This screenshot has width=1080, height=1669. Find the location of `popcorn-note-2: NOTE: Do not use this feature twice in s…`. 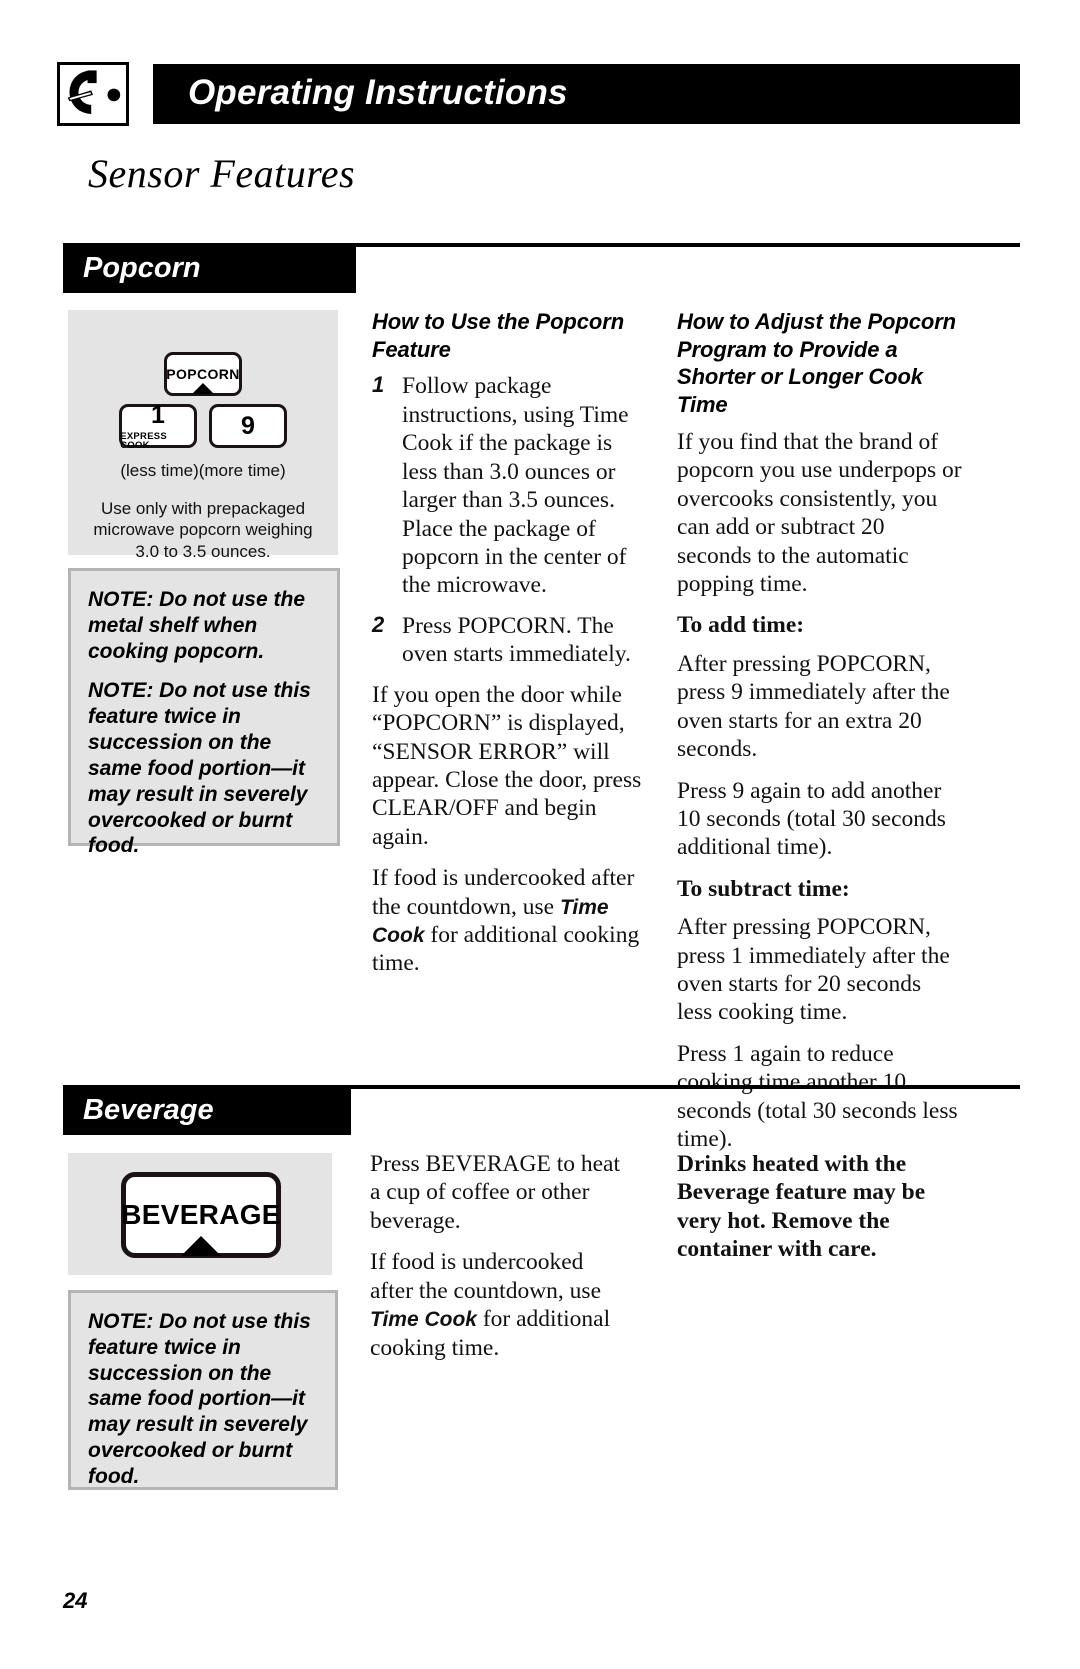

popcorn-note-2: NOTE: Do not use this feature twice in s… is located at coordinates (199, 768).